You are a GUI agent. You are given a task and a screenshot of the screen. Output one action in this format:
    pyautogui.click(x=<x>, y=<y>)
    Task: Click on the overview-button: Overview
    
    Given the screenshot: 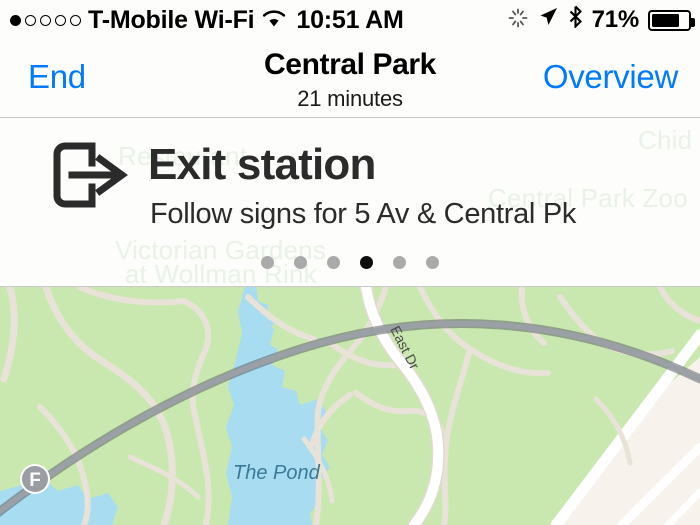 What is the action you would take?
    pyautogui.click(x=610, y=77)
    